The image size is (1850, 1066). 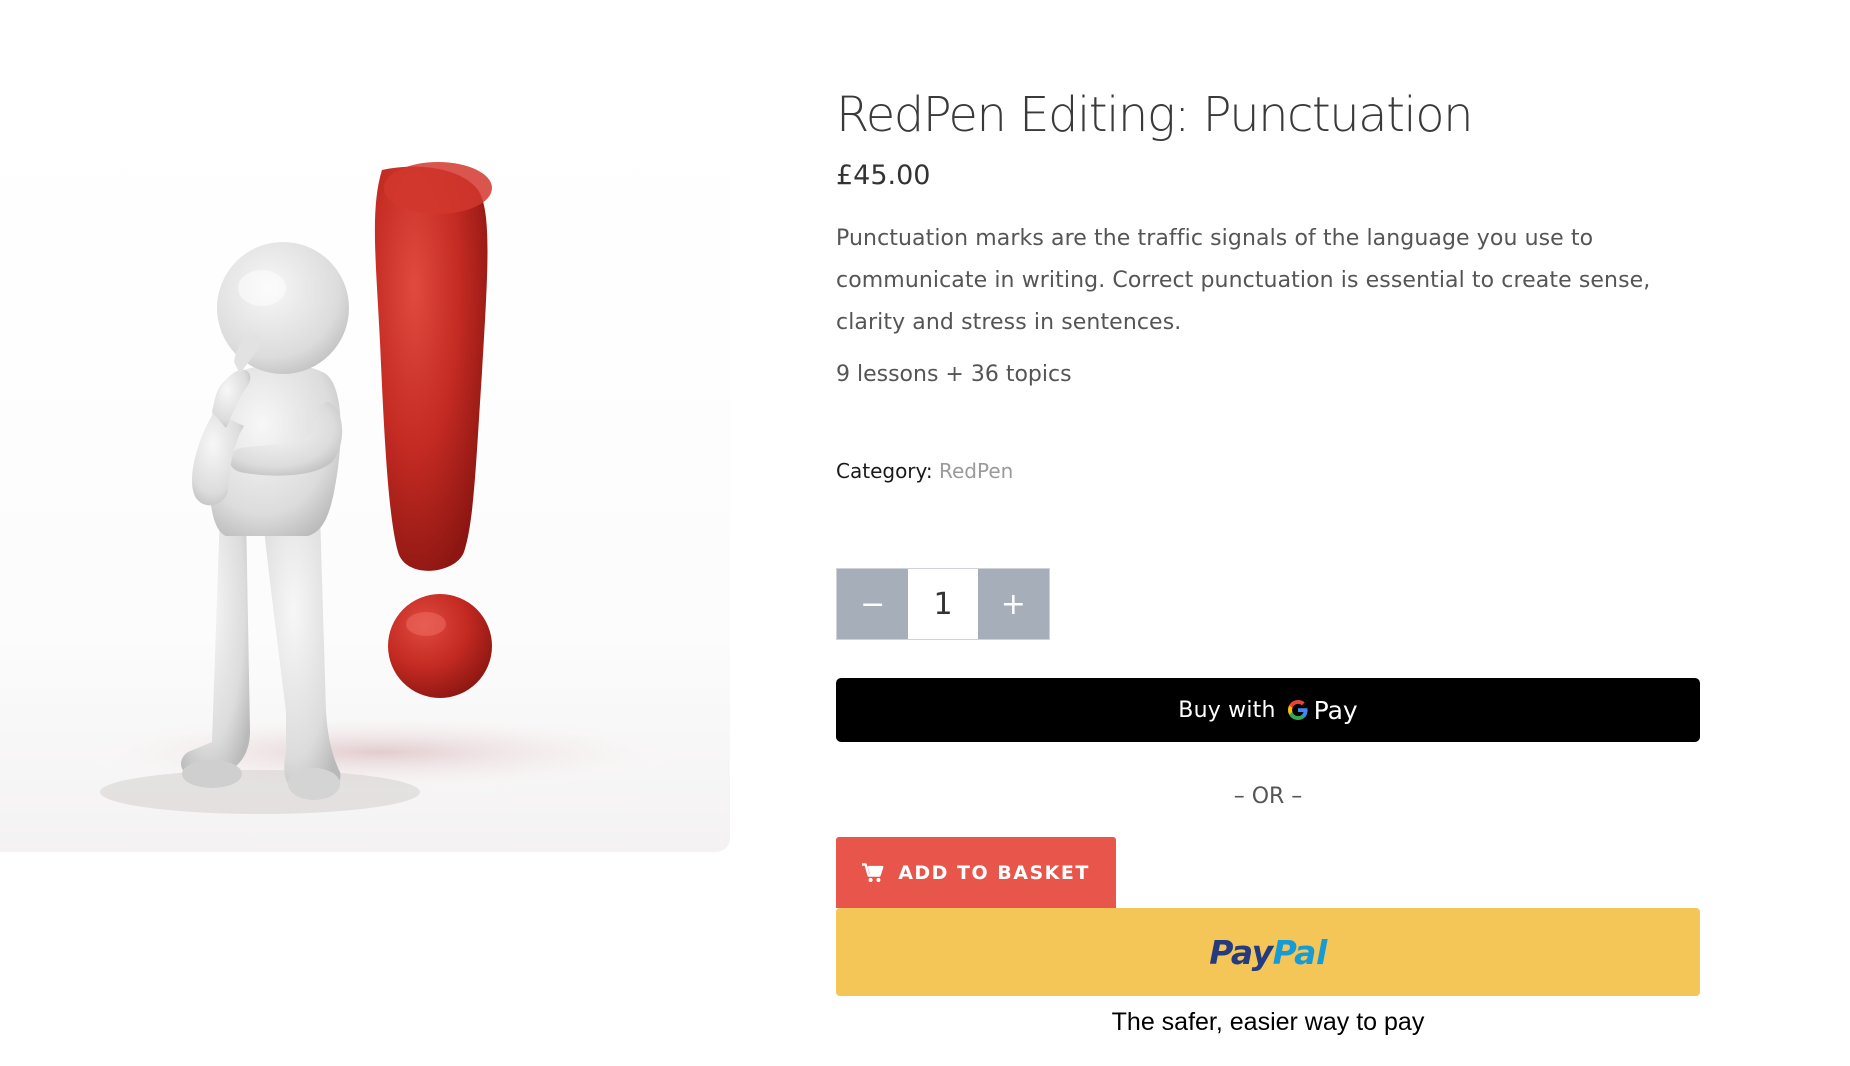 I want to click on add-to-basket-button: ADD TO BASKET, so click(x=976, y=872).